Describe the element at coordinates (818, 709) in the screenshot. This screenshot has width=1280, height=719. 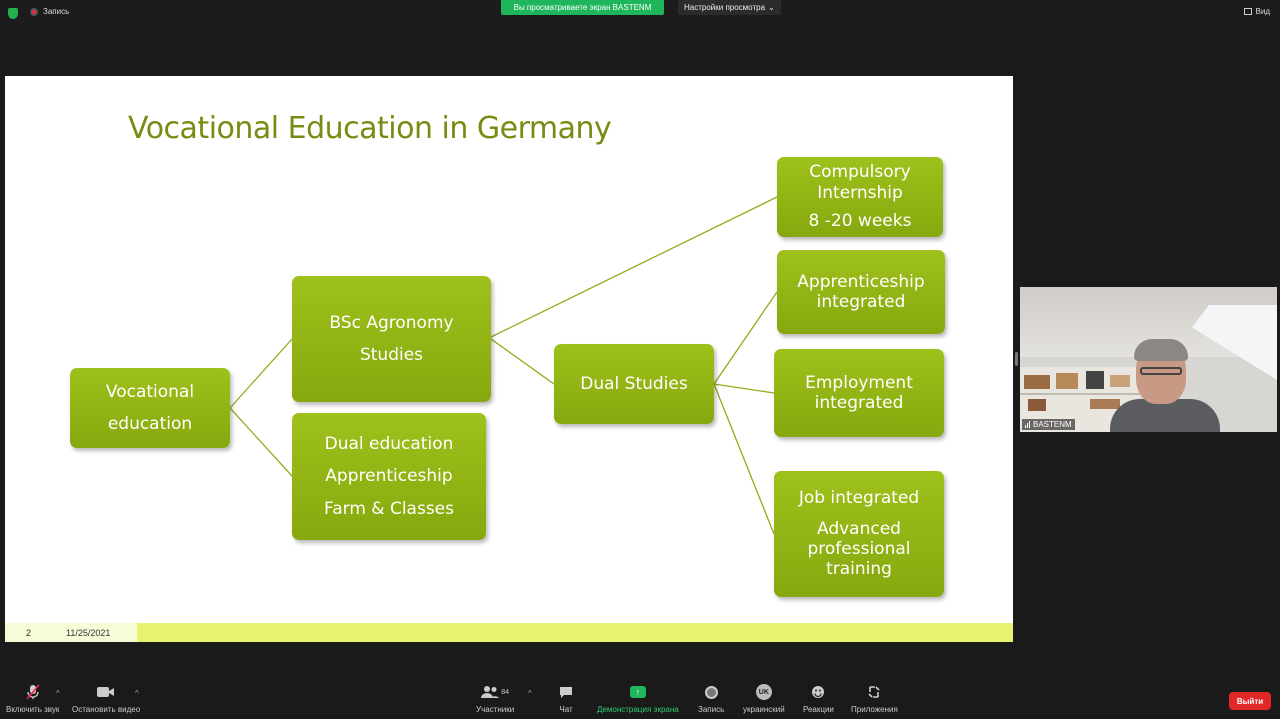
I see `reactions-label: Реакции` at that location.